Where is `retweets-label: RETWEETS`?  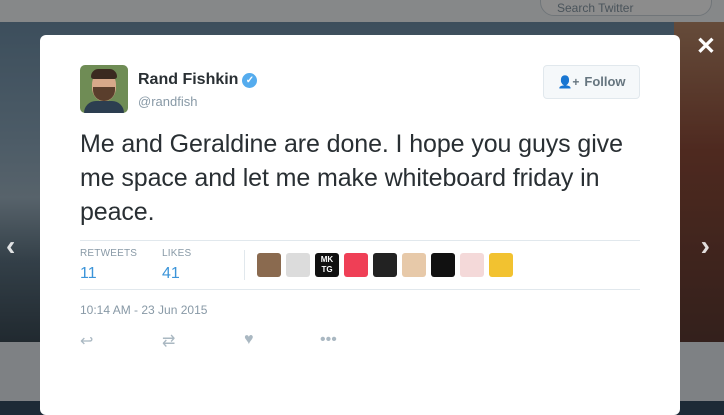 retweets-label: RETWEETS is located at coordinates (109, 253).